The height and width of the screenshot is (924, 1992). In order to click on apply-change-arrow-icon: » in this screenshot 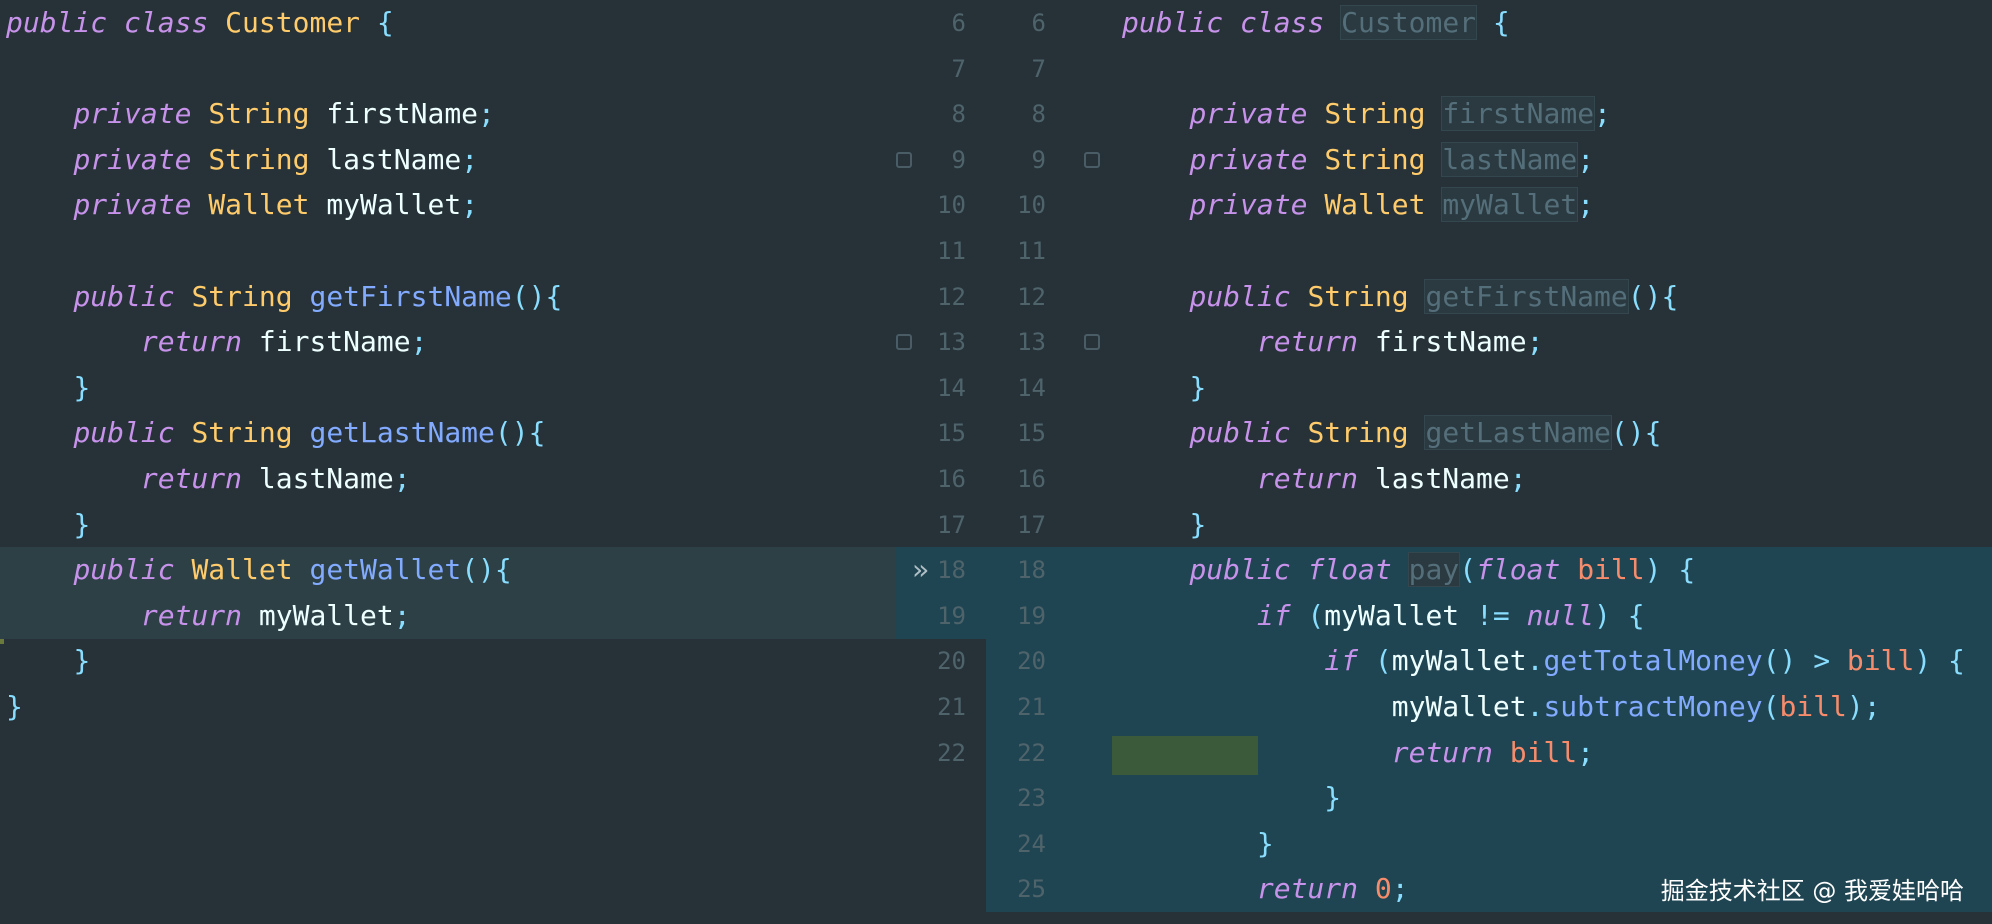, I will do `click(920, 570)`.